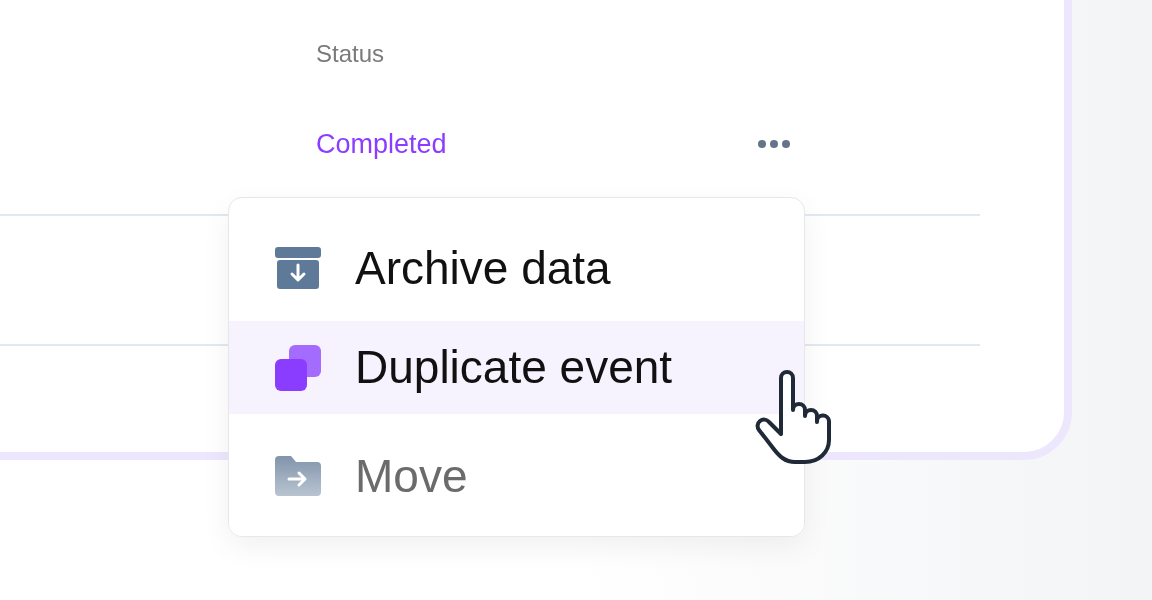 Image resolution: width=1152 pixels, height=600 pixels. I want to click on column-header: Status, so click(350, 54).